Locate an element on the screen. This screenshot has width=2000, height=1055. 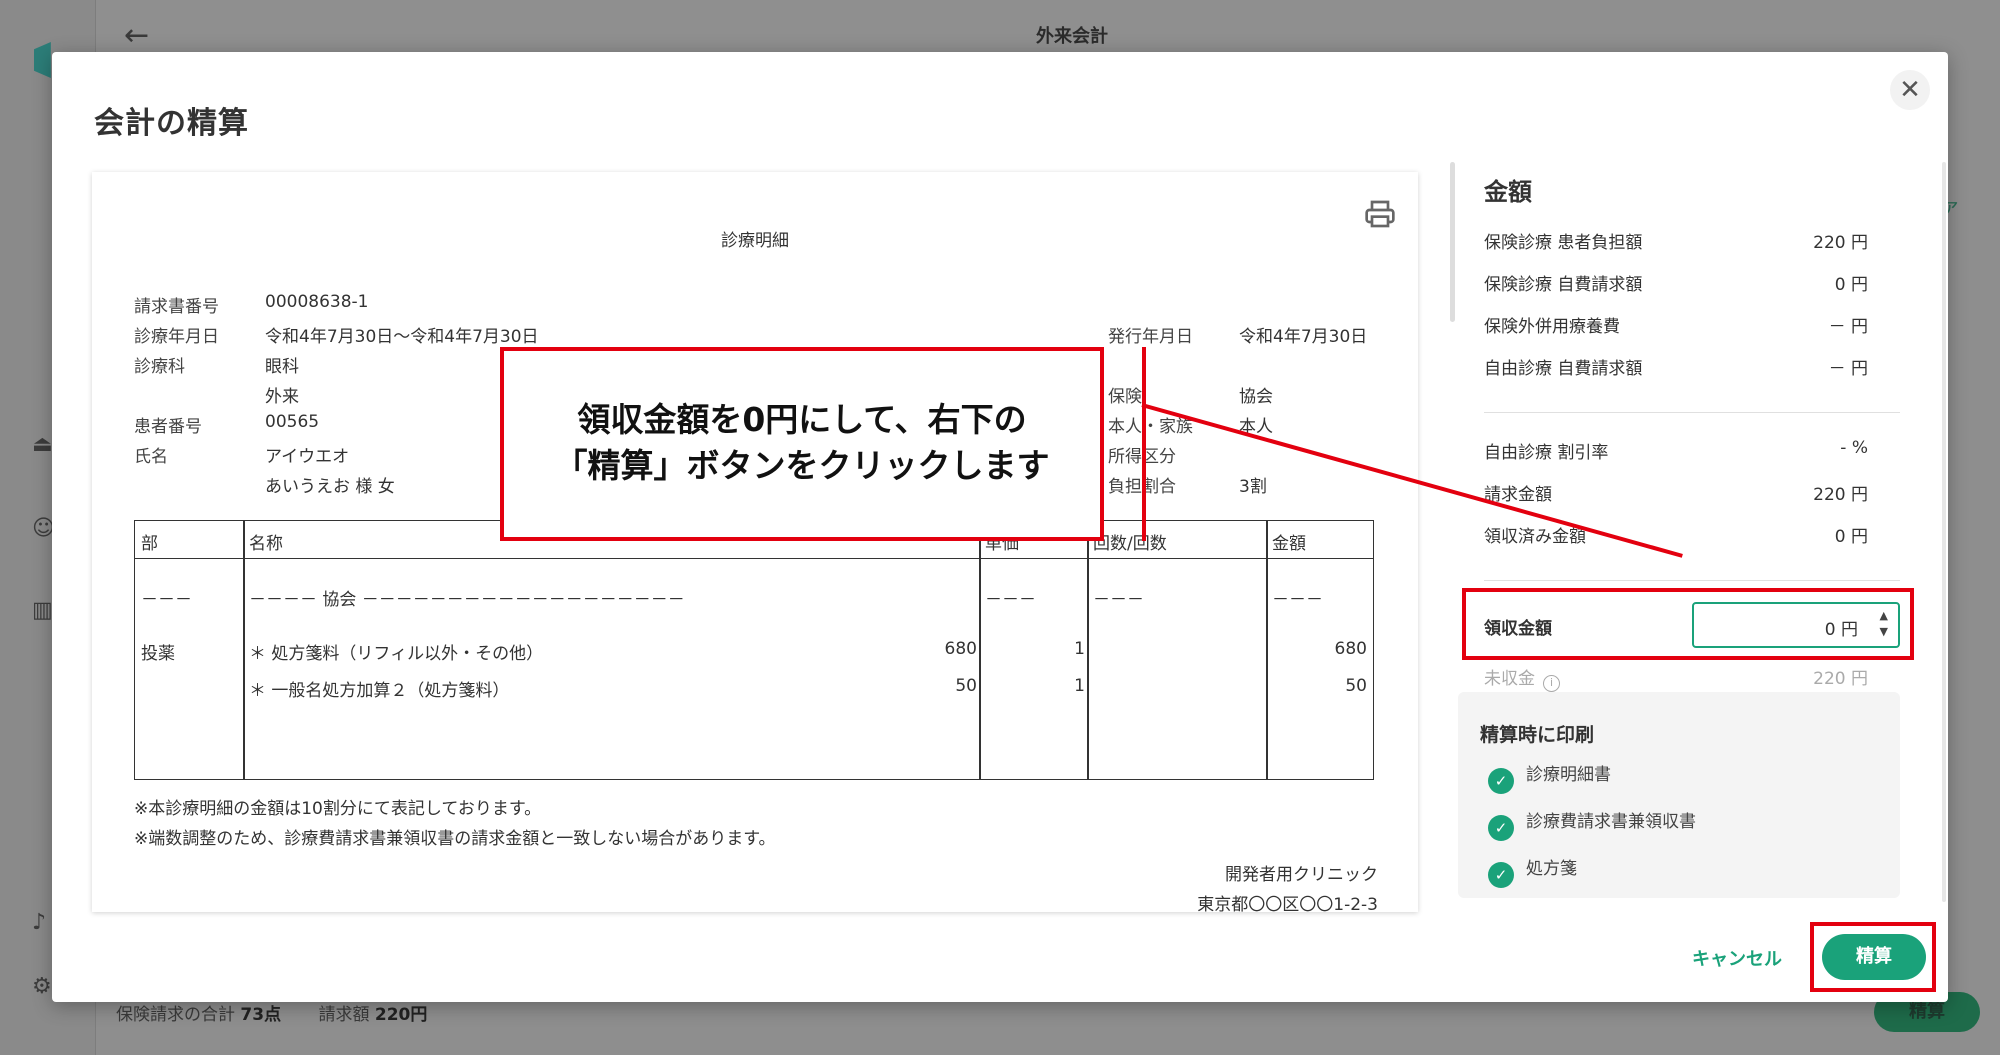
instruction-callout: 領収金額を0円にして、右下の 「精算」ボタンをクリックします is located at coordinates (802, 444).